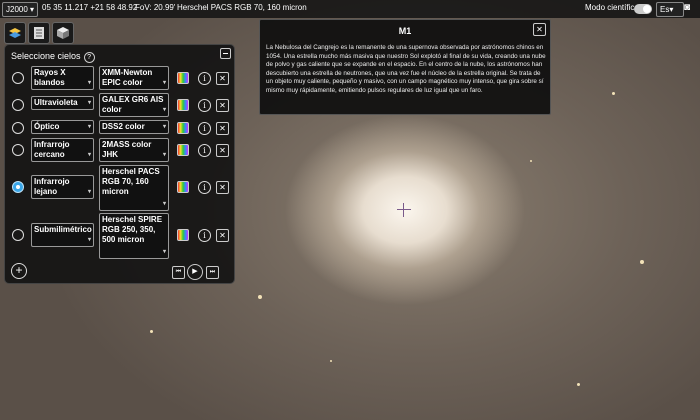 This screenshot has width=700, height=420. Describe the element at coordinates (643, 9) in the screenshot. I see `sci-mode-toggle` at that location.